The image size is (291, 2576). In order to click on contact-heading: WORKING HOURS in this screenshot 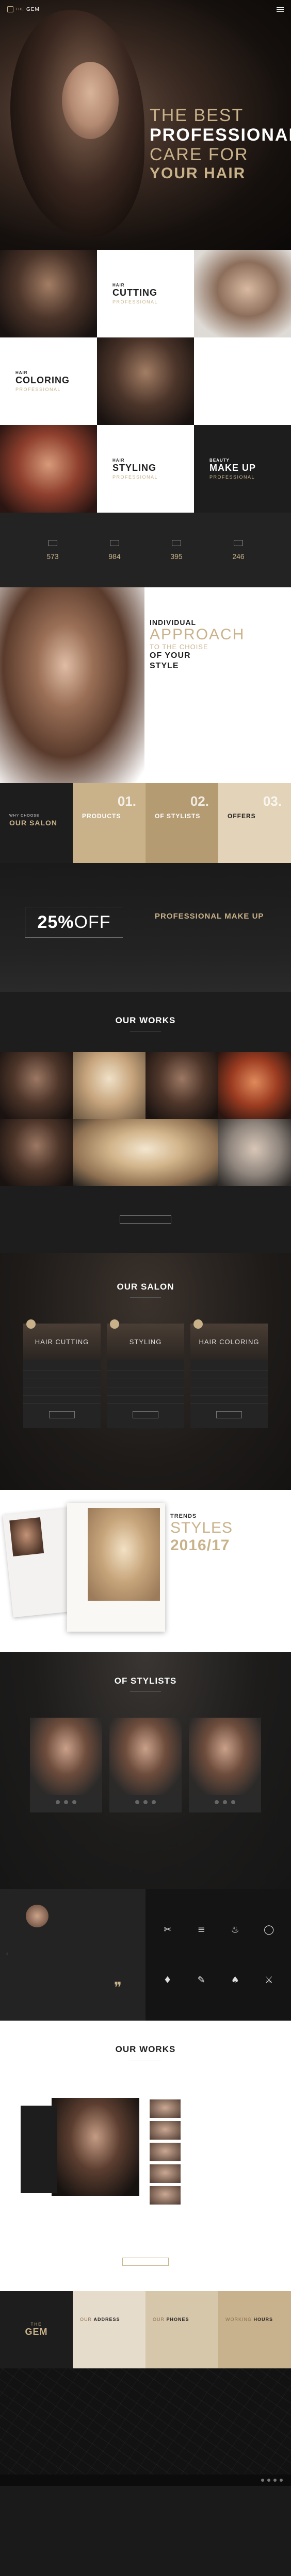, I will do `click(254, 2319)`.